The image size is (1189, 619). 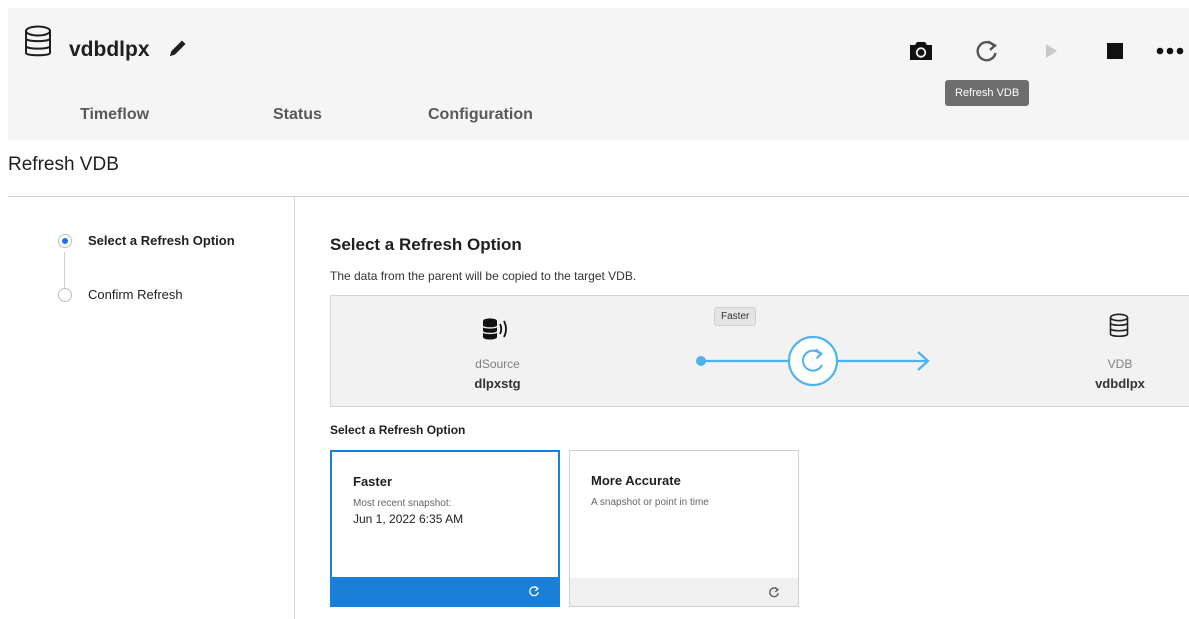 I want to click on card-subtitle: A snapshot or point in time, so click(x=650, y=502).